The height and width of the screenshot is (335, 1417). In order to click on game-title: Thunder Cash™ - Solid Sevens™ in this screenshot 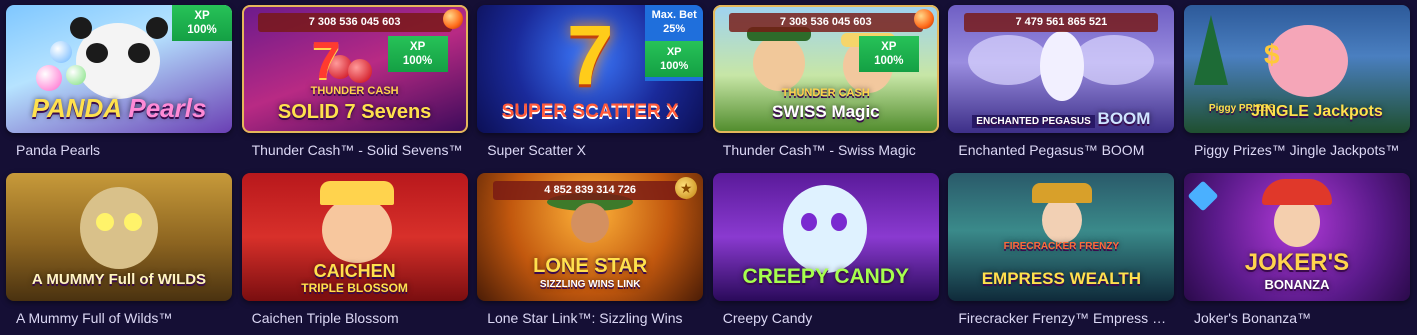, I will do `click(353, 150)`.